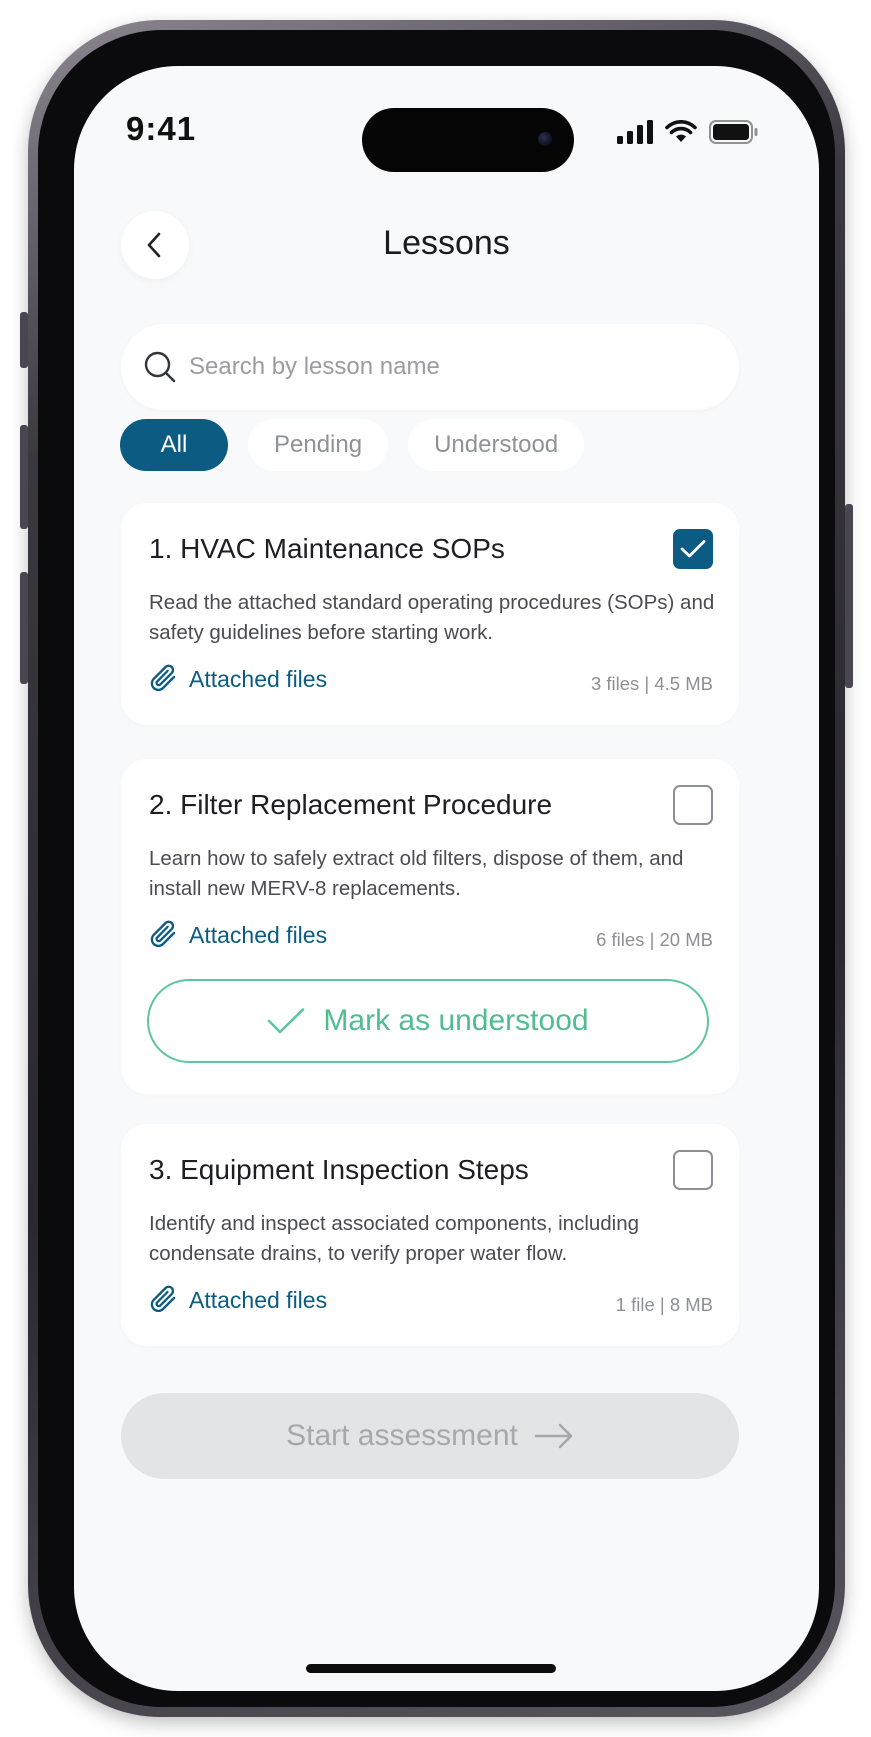 The height and width of the screenshot is (1737, 871). I want to click on status-icons, so click(688, 134).